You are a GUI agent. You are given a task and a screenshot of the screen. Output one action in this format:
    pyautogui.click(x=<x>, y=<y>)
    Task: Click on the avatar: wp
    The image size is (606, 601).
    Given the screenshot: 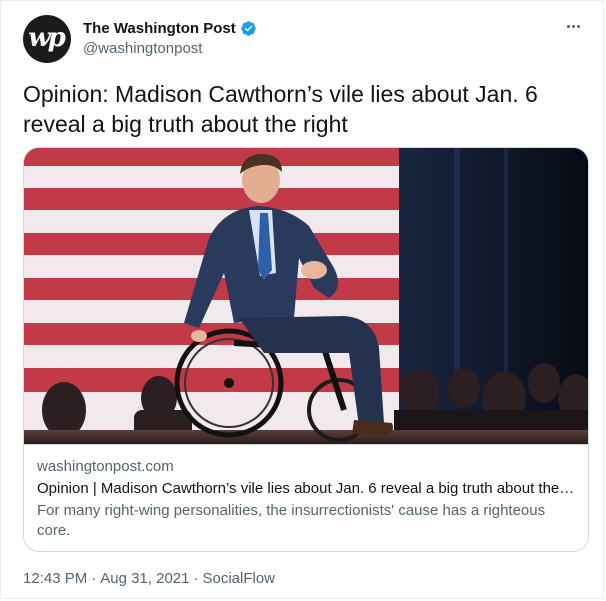 What is the action you would take?
    pyautogui.click(x=47, y=39)
    